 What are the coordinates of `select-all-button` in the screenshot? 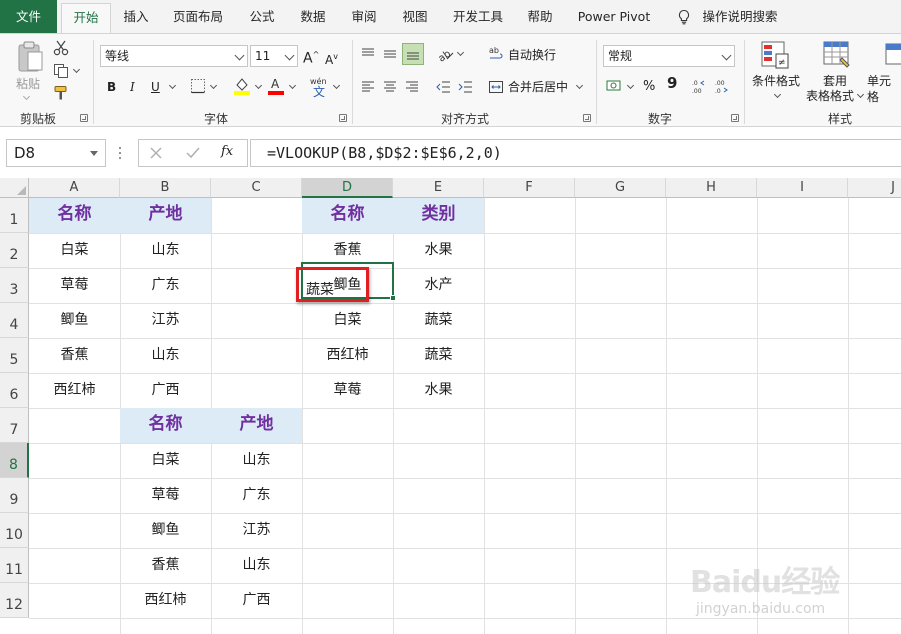 It's located at (14, 188).